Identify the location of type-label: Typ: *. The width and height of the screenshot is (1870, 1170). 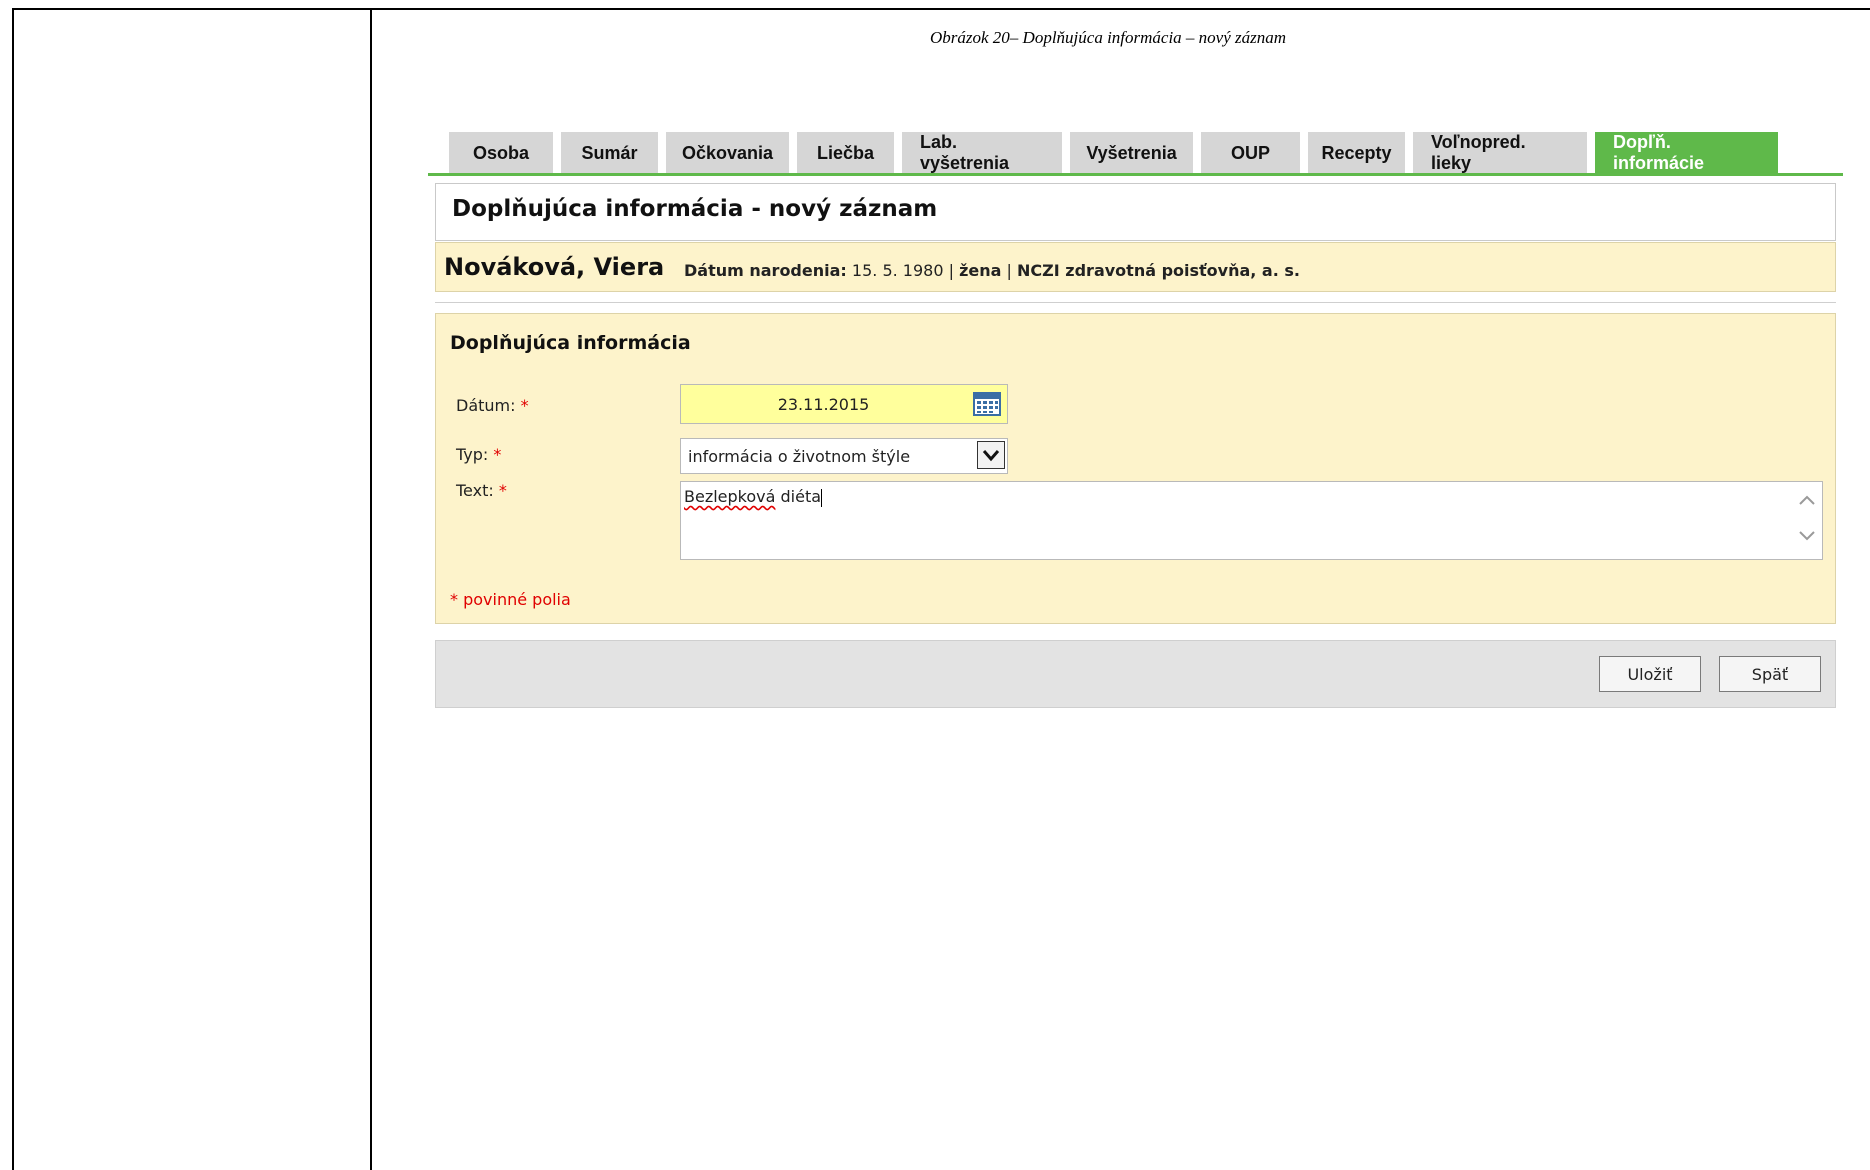
(478, 454).